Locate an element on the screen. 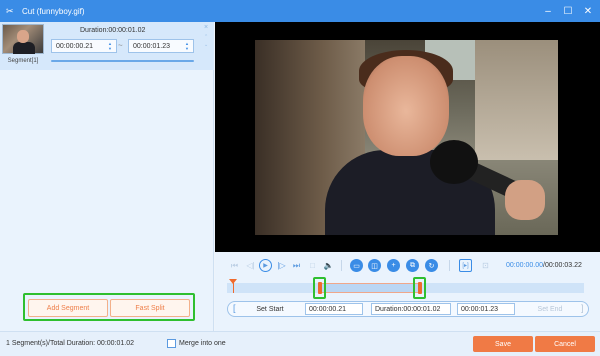 This screenshot has width=600, height=356. window-title: Cut (funnyboy.gif) is located at coordinates (53, 11).